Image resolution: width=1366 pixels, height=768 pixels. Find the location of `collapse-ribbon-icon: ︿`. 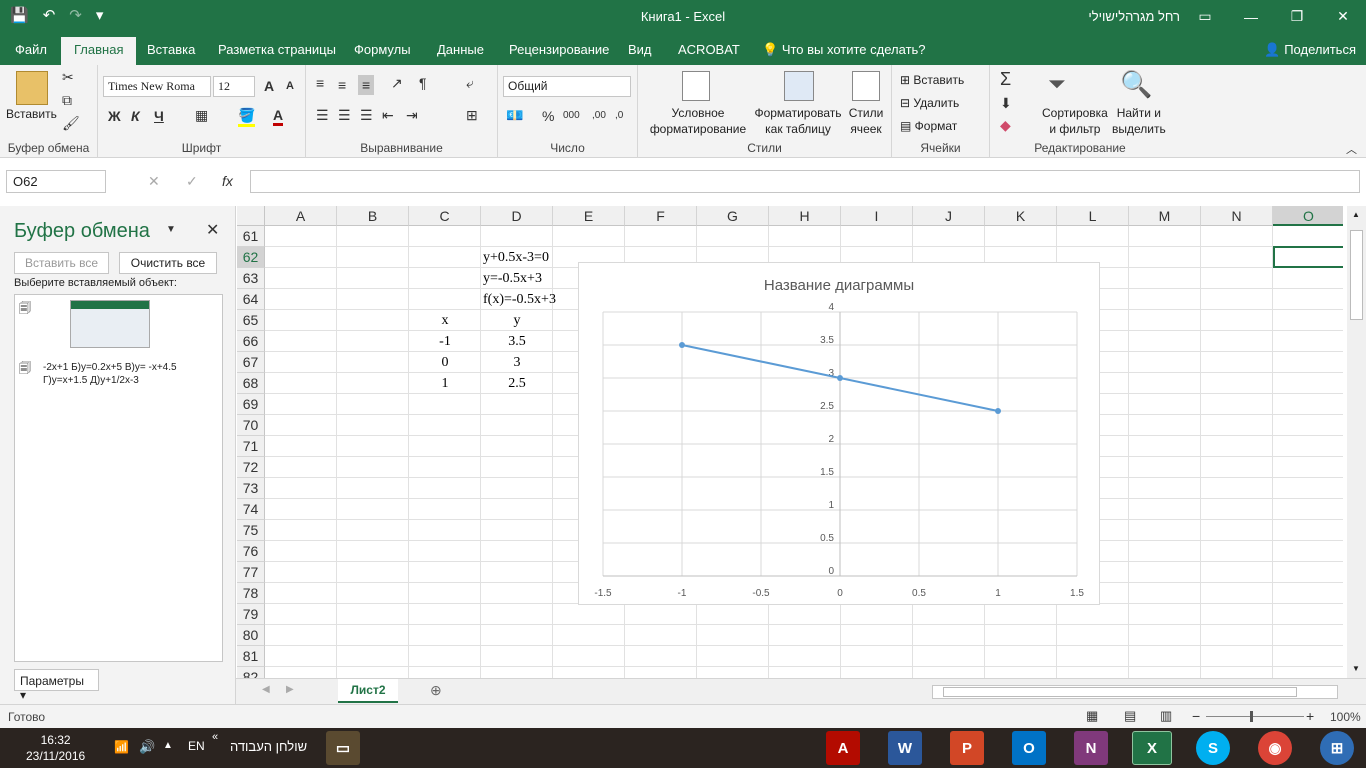

collapse-ribbon-icon: ︿ is located at coordinates (1351, 149).